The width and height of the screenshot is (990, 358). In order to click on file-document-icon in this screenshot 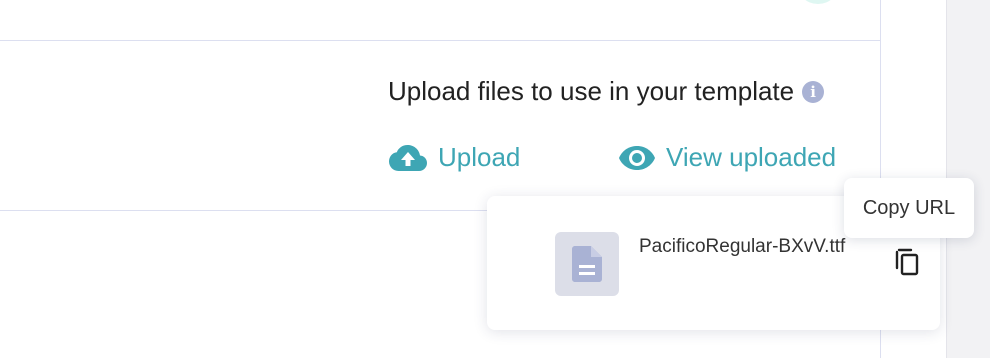, I will do `click(587, 264)`.